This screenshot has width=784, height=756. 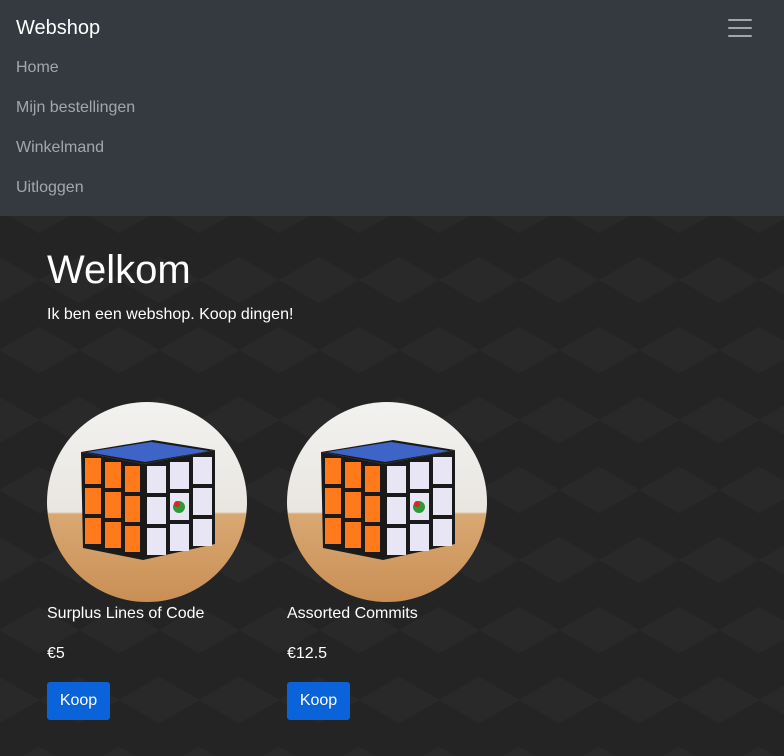 What do you see at coordinates (58, 28) in the screenshot?
I see `brand-link: Webshop` at bounding box center [58, 28].